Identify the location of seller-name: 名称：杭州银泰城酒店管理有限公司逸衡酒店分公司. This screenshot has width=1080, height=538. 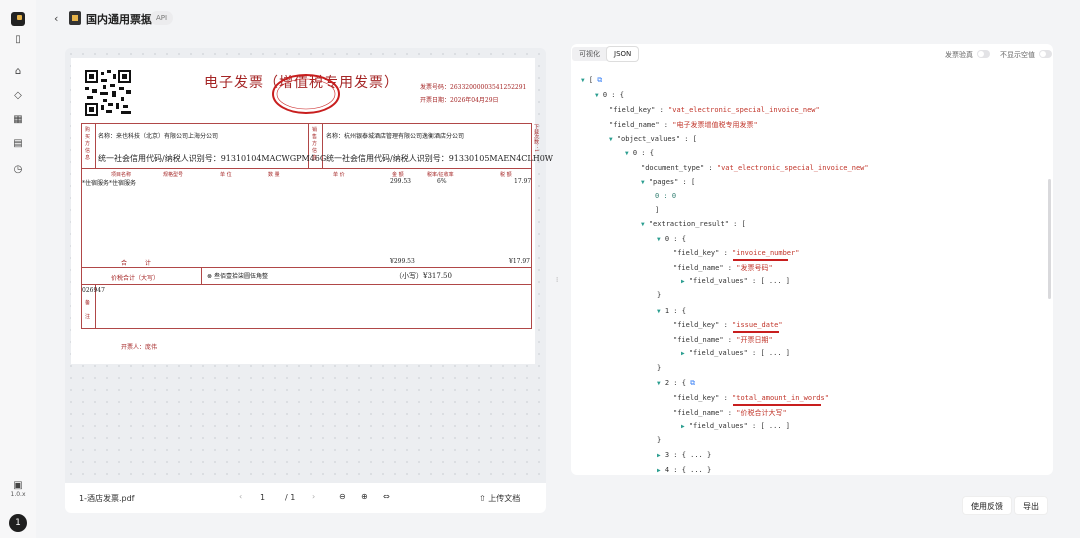
(395, 136).